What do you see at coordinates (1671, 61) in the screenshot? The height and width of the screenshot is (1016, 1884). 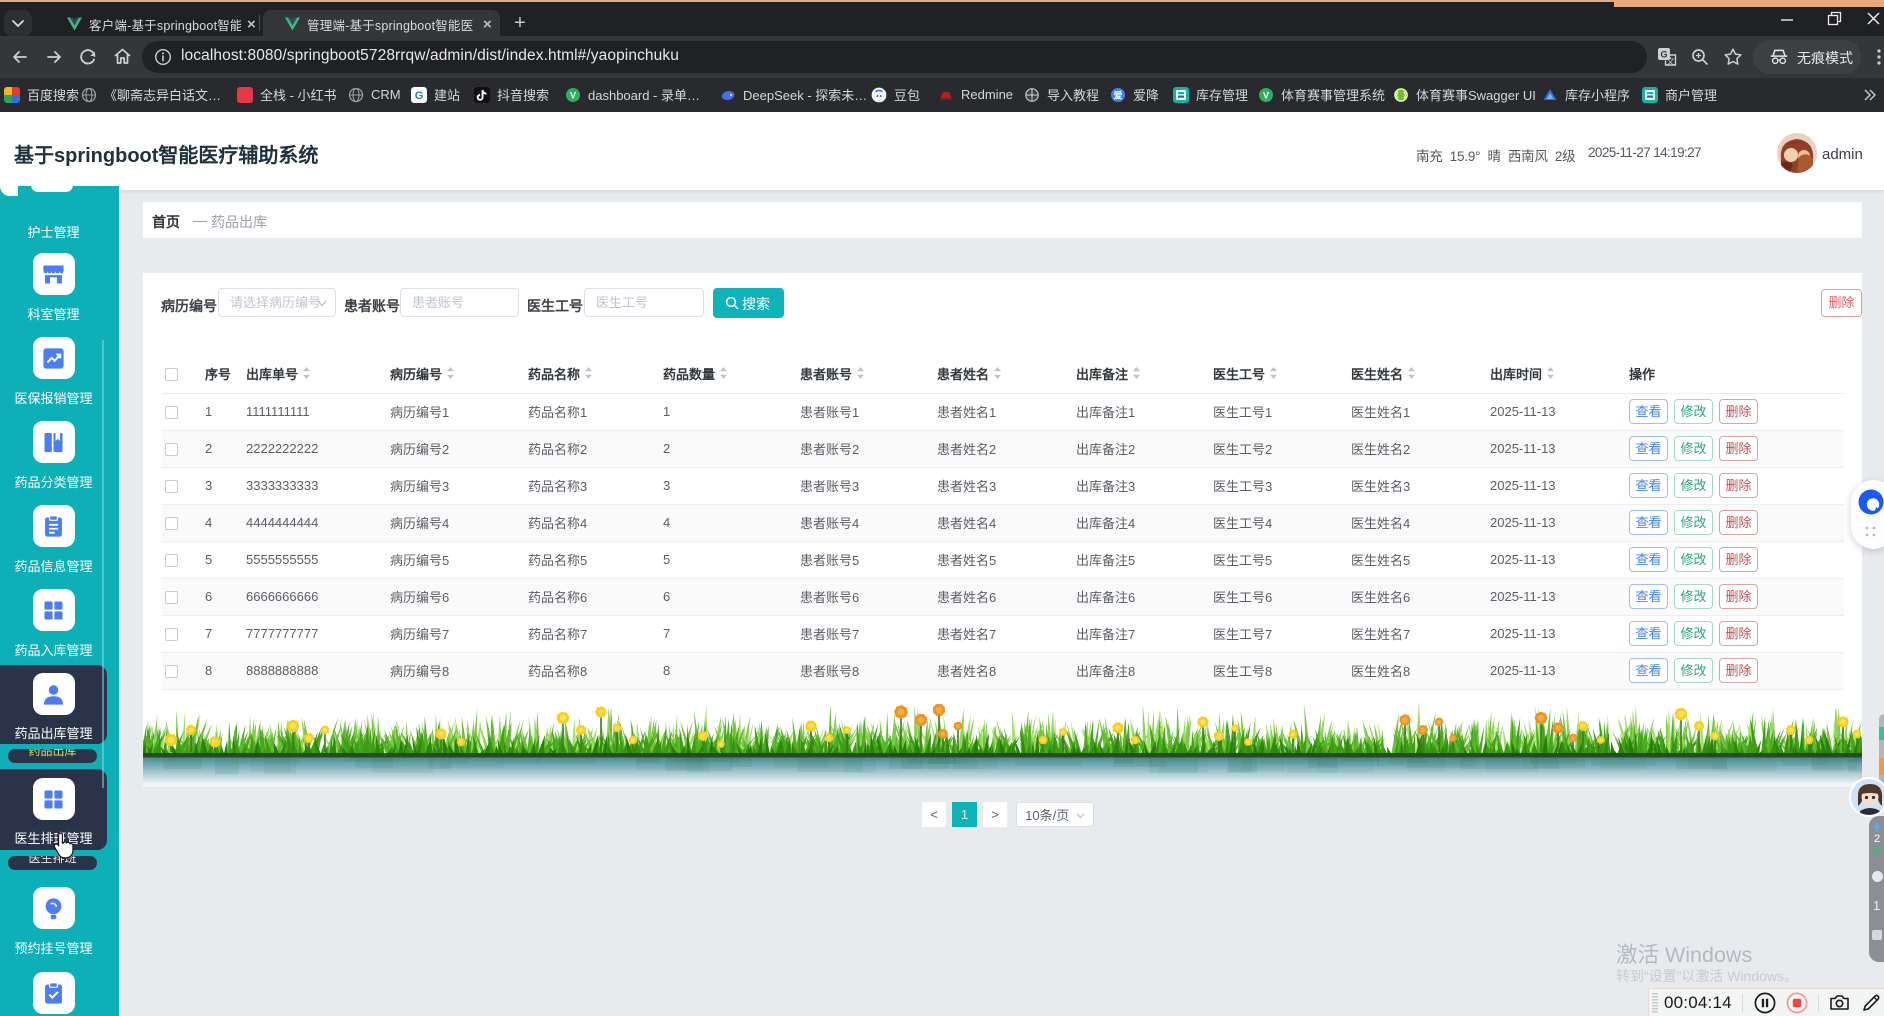 I see `svg-text: 文` at bounding box center [1671, 61].